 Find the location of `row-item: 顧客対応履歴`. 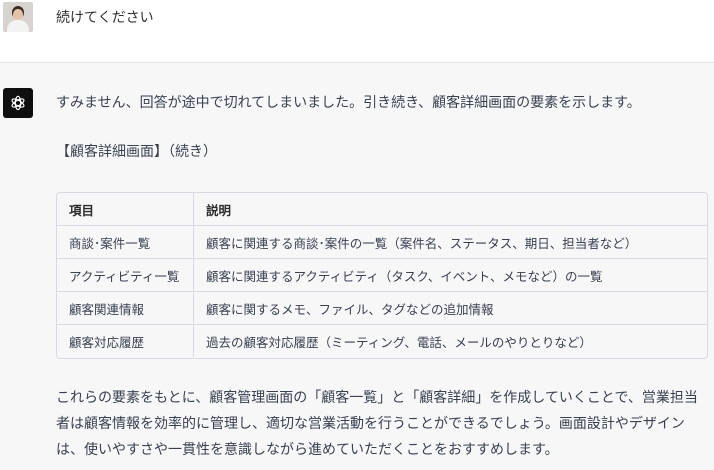

row-item: 顧客対応履歴 is located at coordinates (125, 340).